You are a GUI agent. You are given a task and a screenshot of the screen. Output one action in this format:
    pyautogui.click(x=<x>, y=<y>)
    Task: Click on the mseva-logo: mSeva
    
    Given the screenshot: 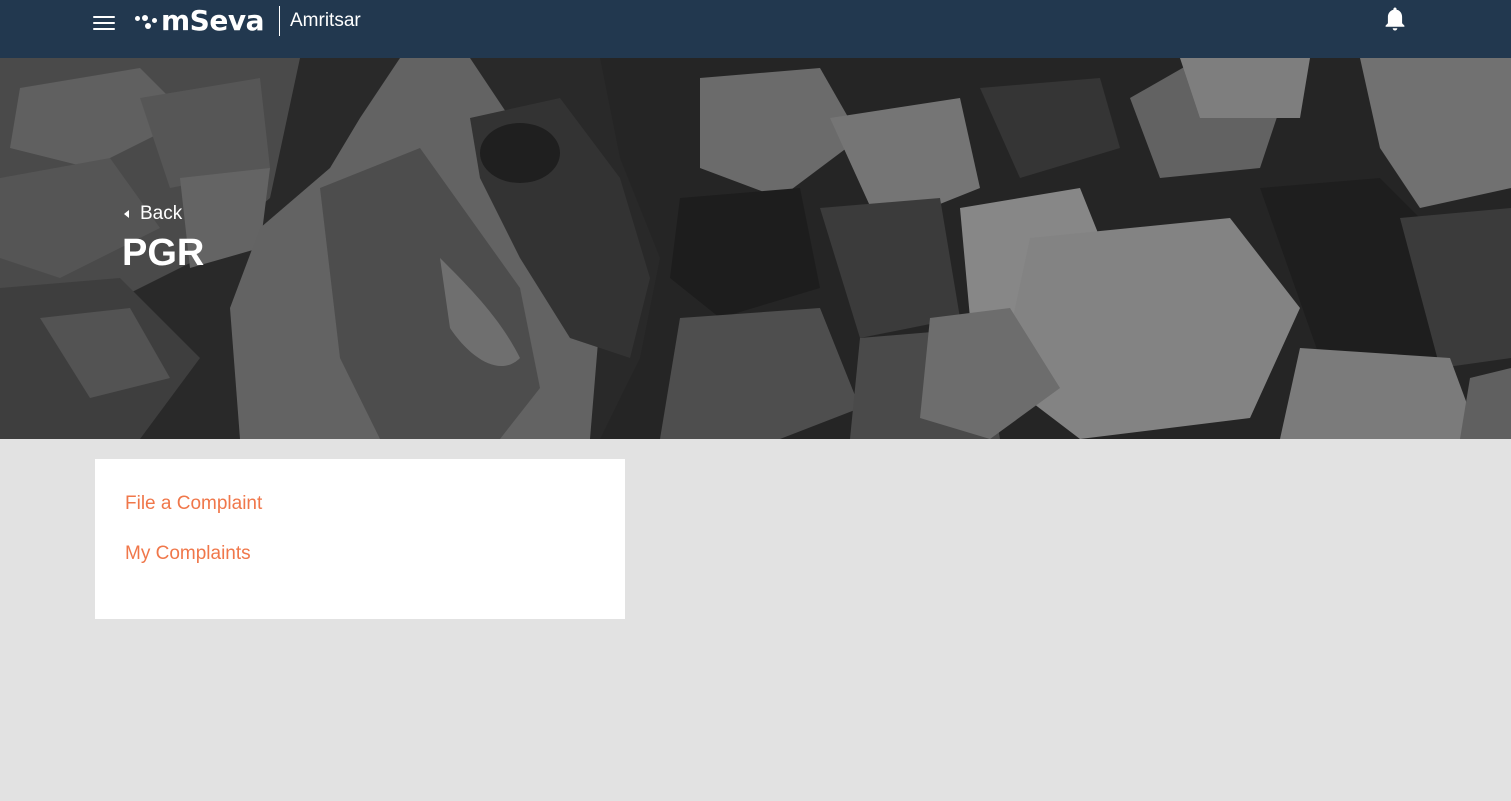 What is the action you would take?
    pyautogui.click(x=198, y=21)
    